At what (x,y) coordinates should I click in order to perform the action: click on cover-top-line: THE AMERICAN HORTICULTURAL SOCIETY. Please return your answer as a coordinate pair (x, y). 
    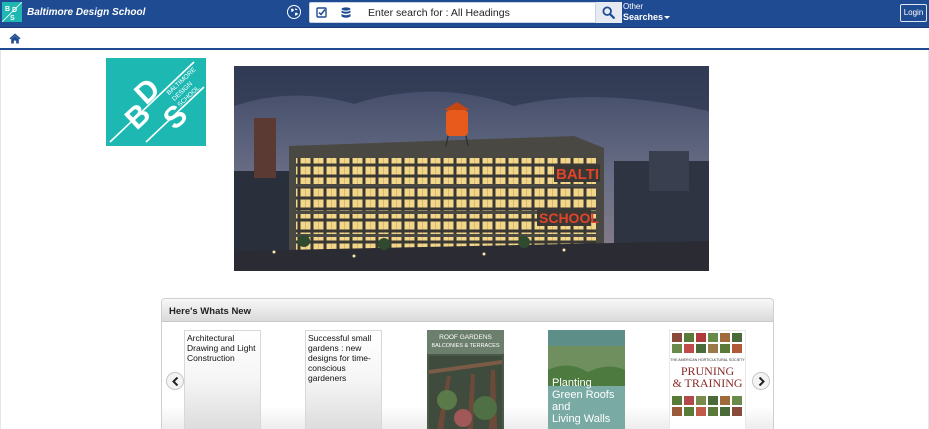
    Looking at the image, I should click on (707, 360).